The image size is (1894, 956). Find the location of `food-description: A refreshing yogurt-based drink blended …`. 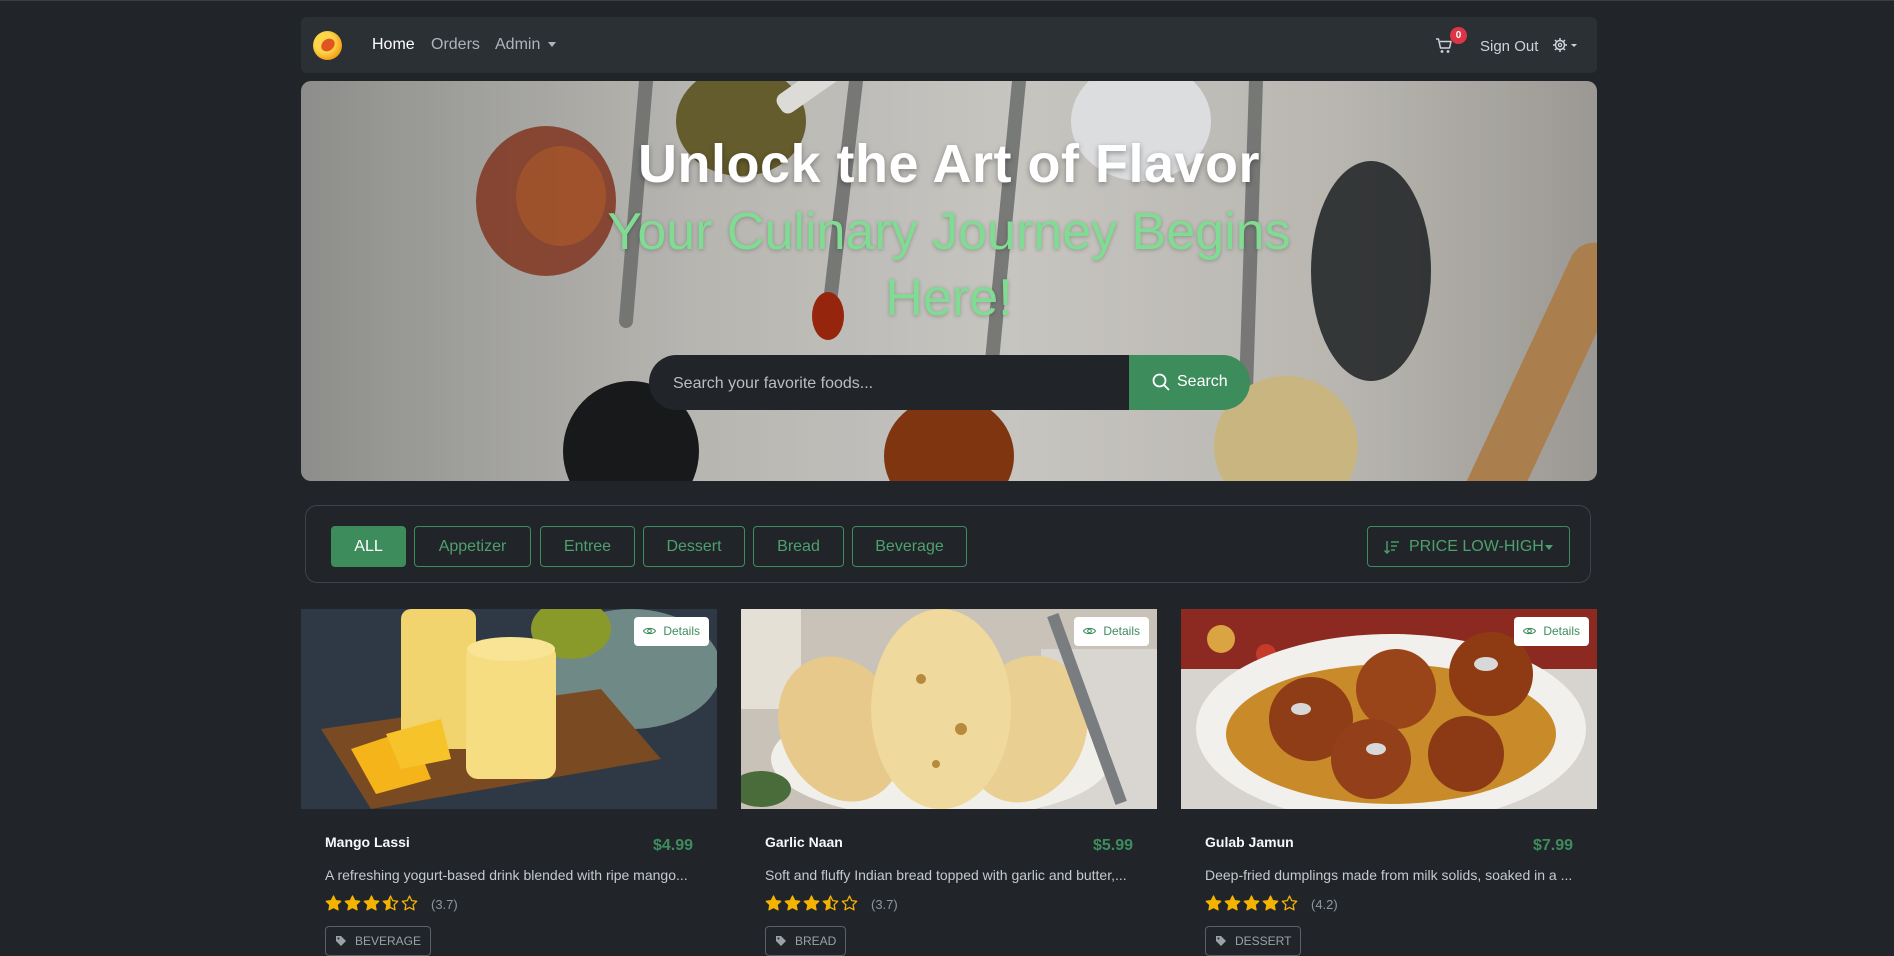

food-description: A refreshing yogurt-based drink blended … is located at coordinates (506, 875).